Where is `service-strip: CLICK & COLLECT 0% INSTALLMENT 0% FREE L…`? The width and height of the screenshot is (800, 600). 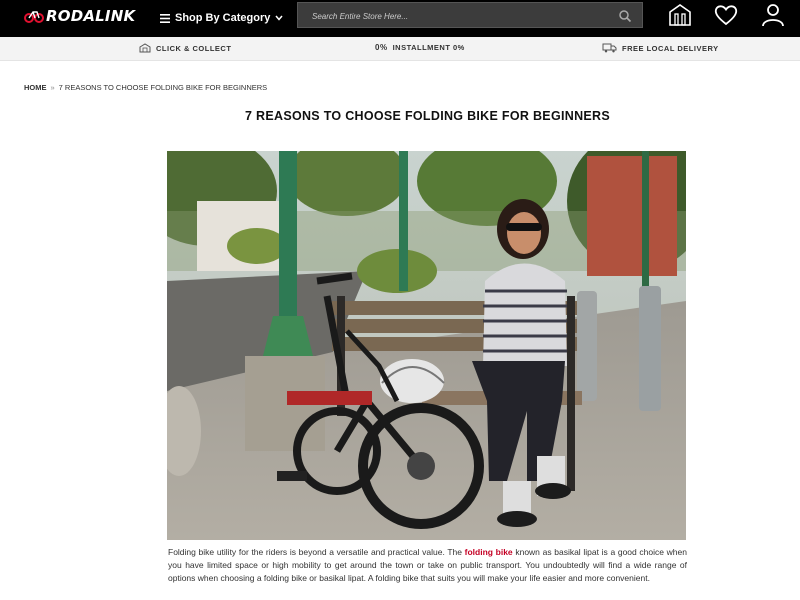 service-strip: CLICK & COLLECT 0% INSTALLMENT 0% FREE L… is located at coordinates (400, 49).